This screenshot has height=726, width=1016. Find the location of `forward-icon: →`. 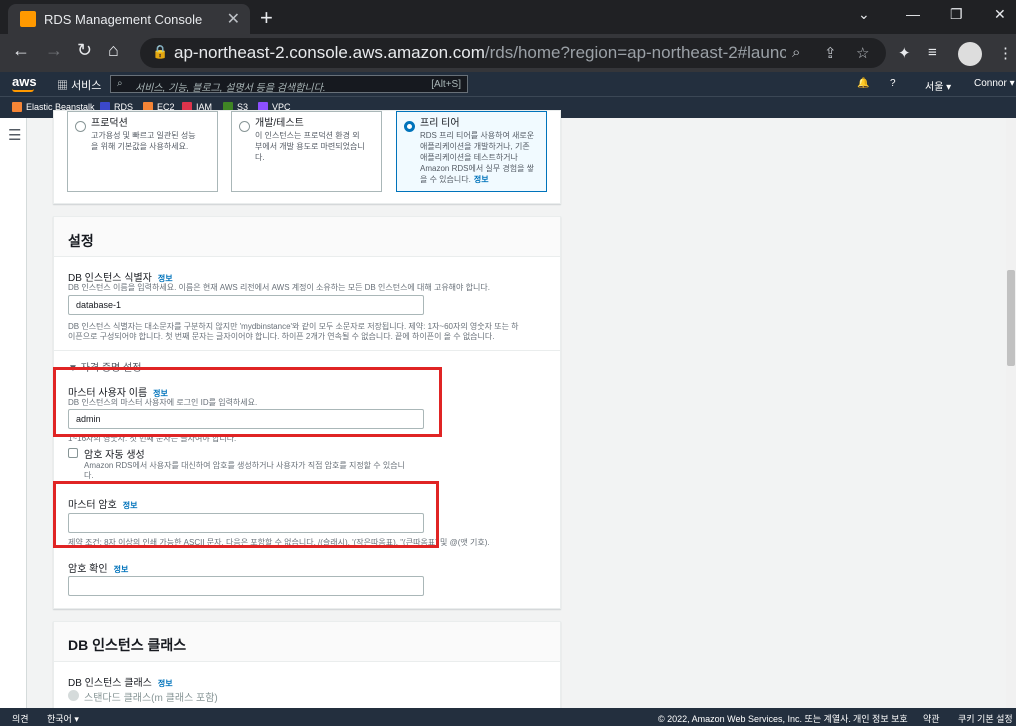

forward-icon: → is located at coordinates (54, 50).